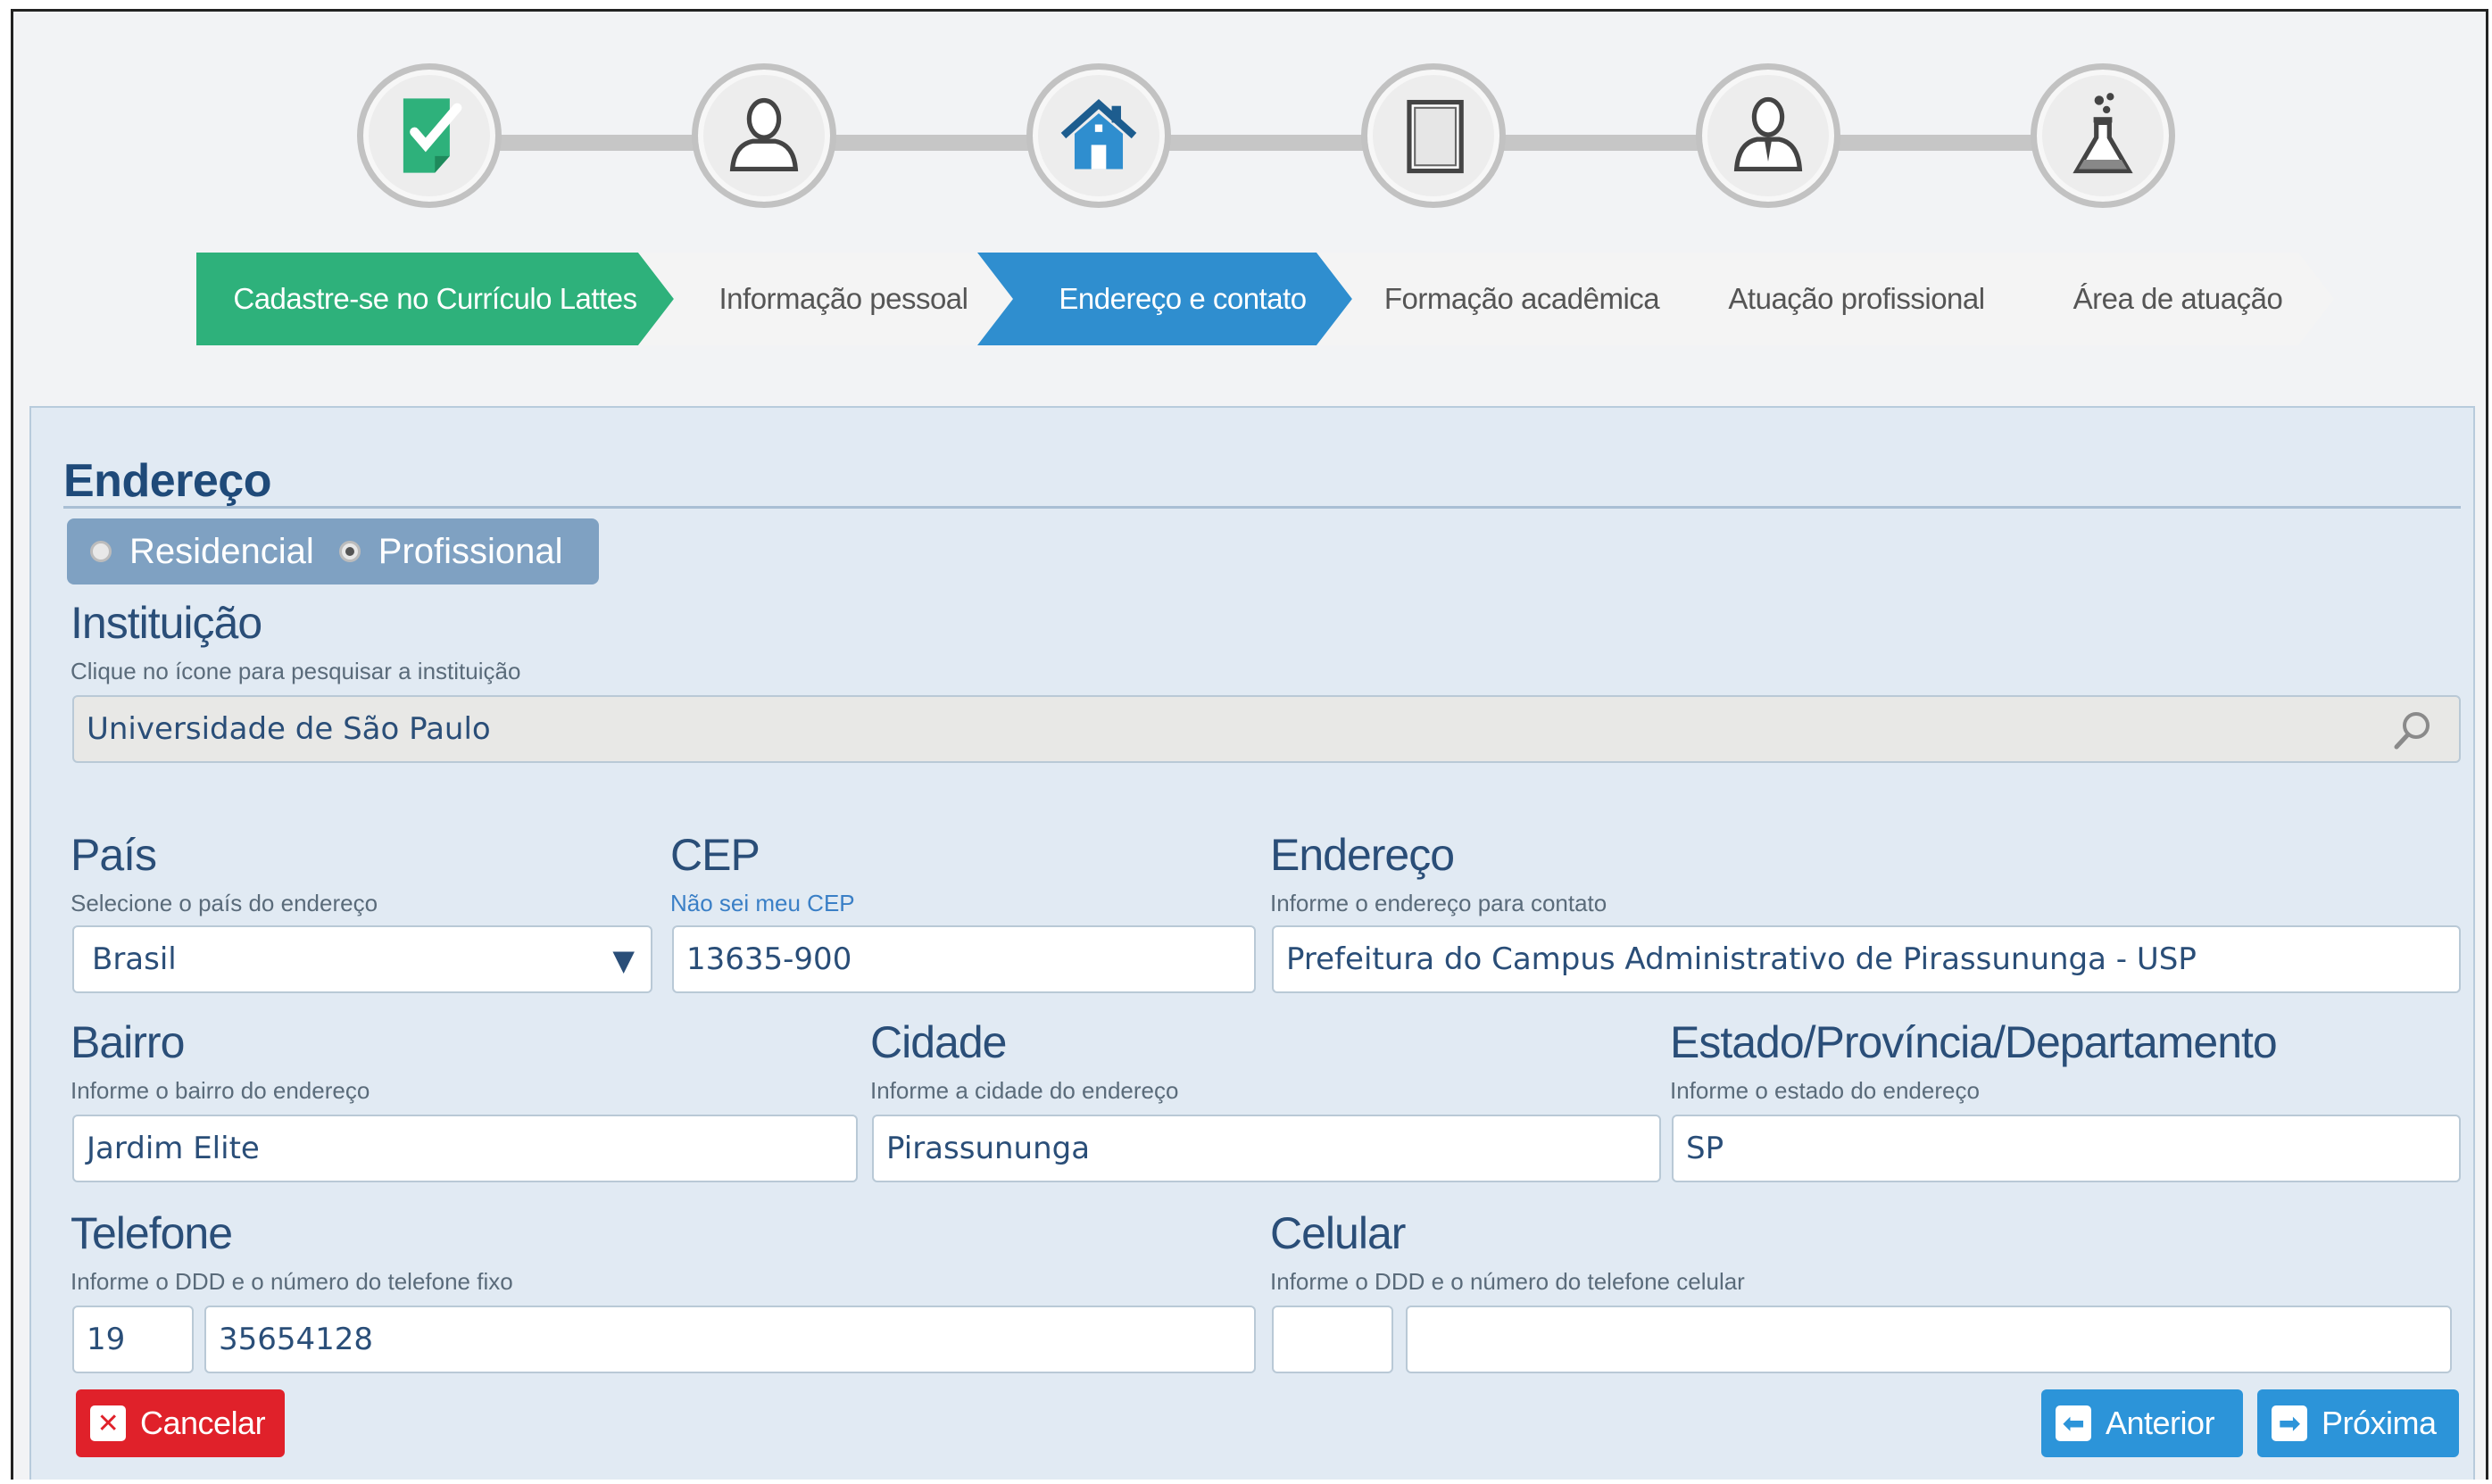  I want to click on crumb-label: Informação pessoal, so click(844, 298).